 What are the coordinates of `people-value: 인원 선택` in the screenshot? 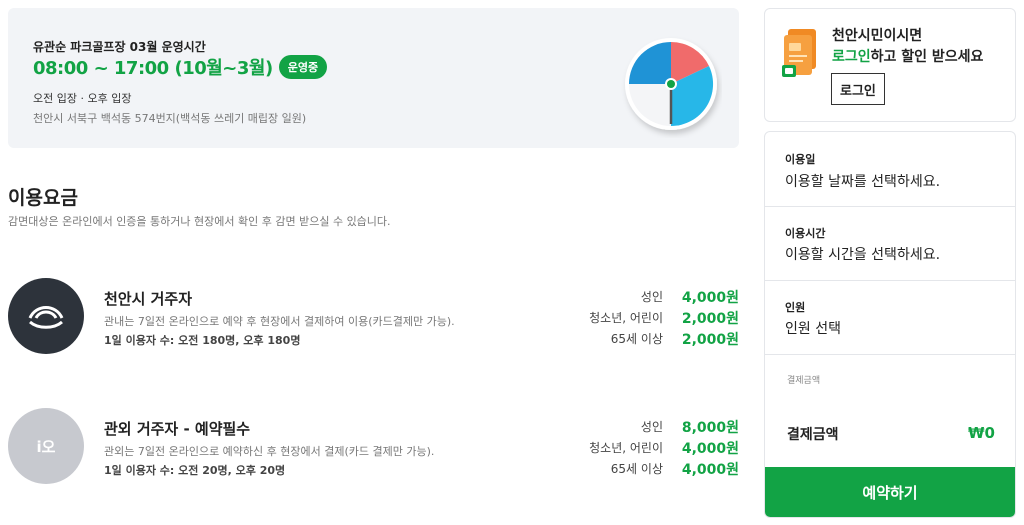 It's located at (813, 329).